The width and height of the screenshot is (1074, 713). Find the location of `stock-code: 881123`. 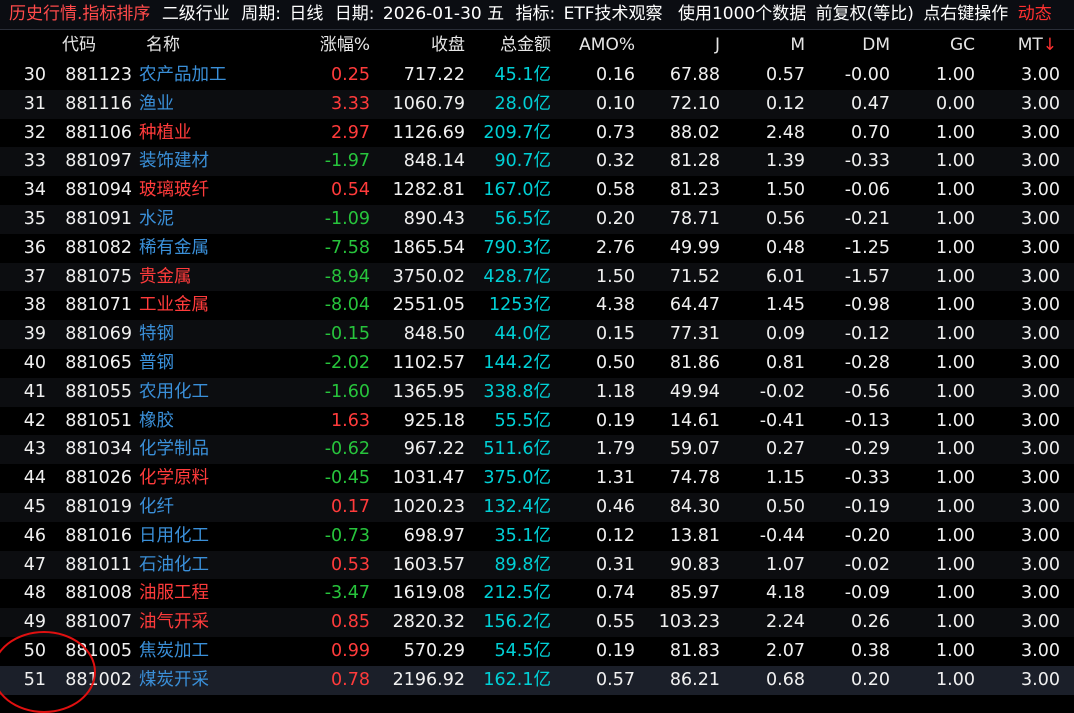

stock-code: 881123 is located at coordinates (92, 75).